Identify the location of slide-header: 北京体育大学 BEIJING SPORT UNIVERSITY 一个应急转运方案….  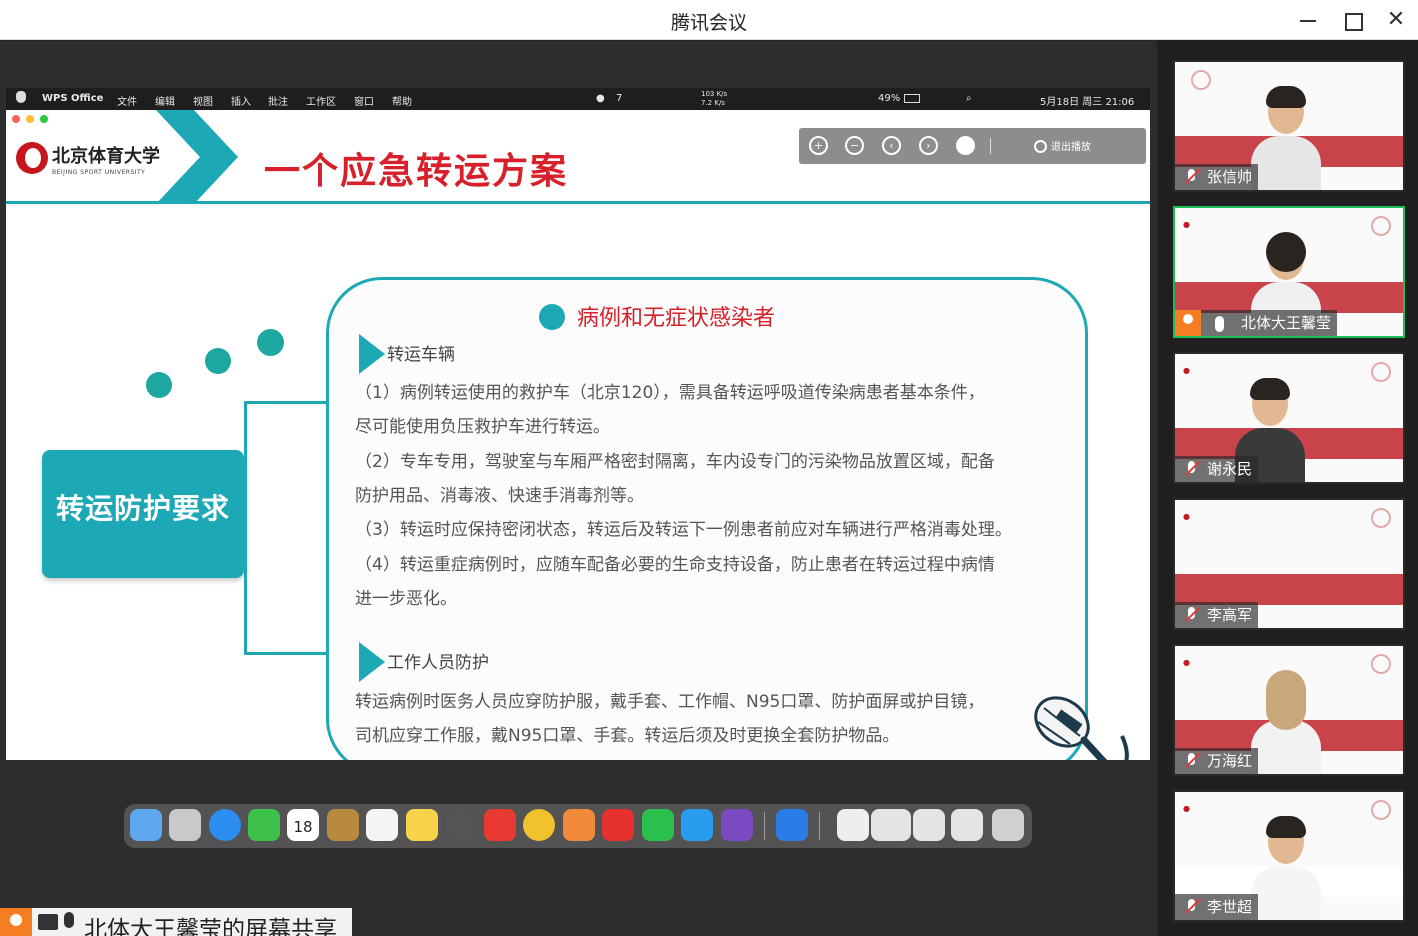
(578, 157).